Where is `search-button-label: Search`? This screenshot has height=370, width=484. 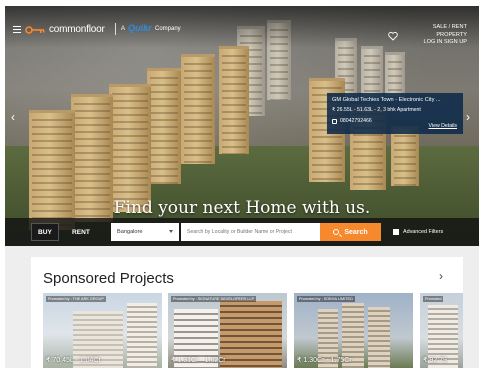
search-button-label: Search is located at coordinates (356, 232).